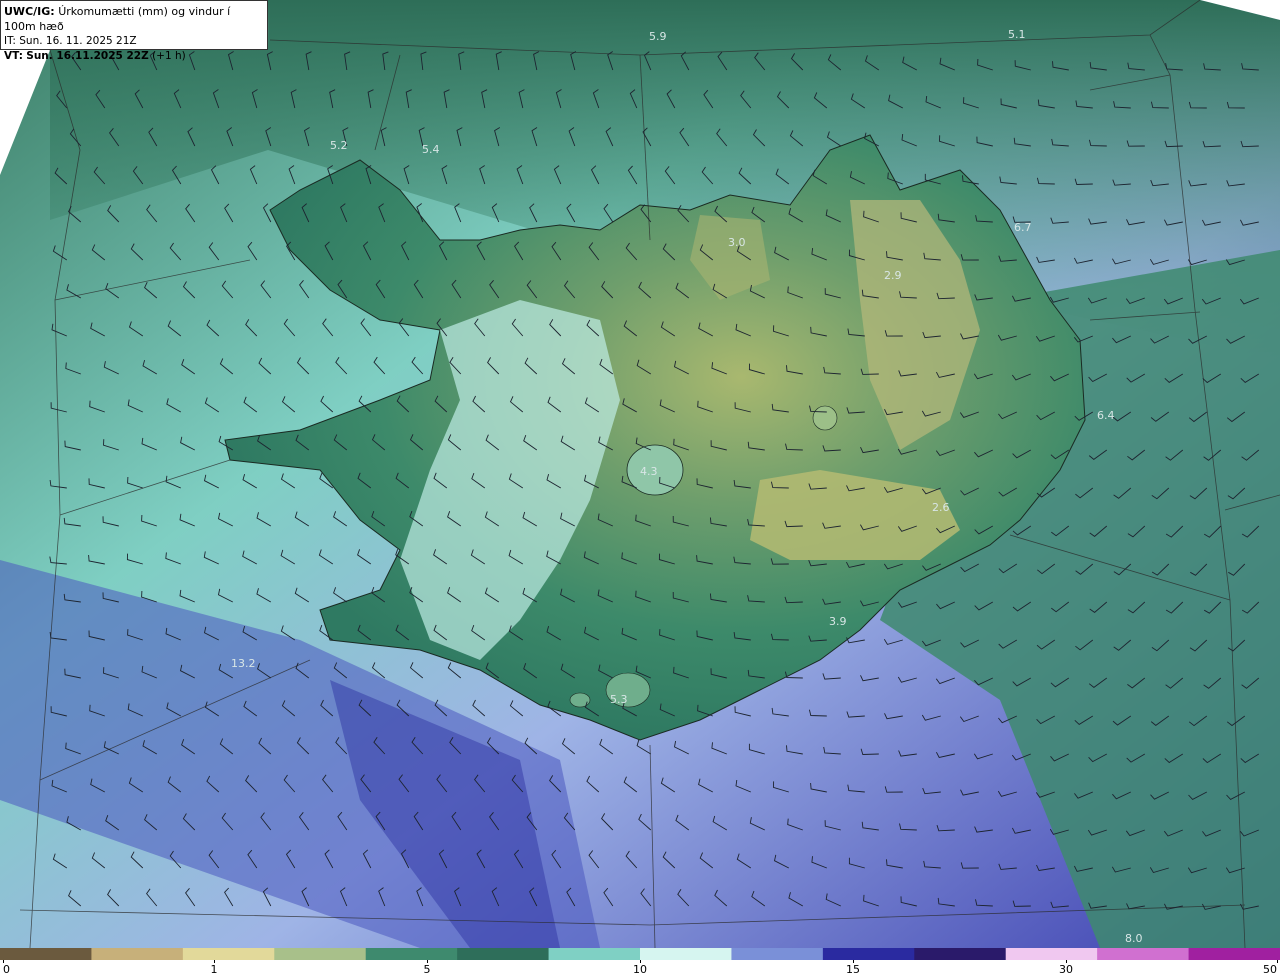 The height and width of the screenshot is (978, 1280). Describe the element at coordinates (1134, 938) in the screenshot. I see `value-label: 8.0` at that location.